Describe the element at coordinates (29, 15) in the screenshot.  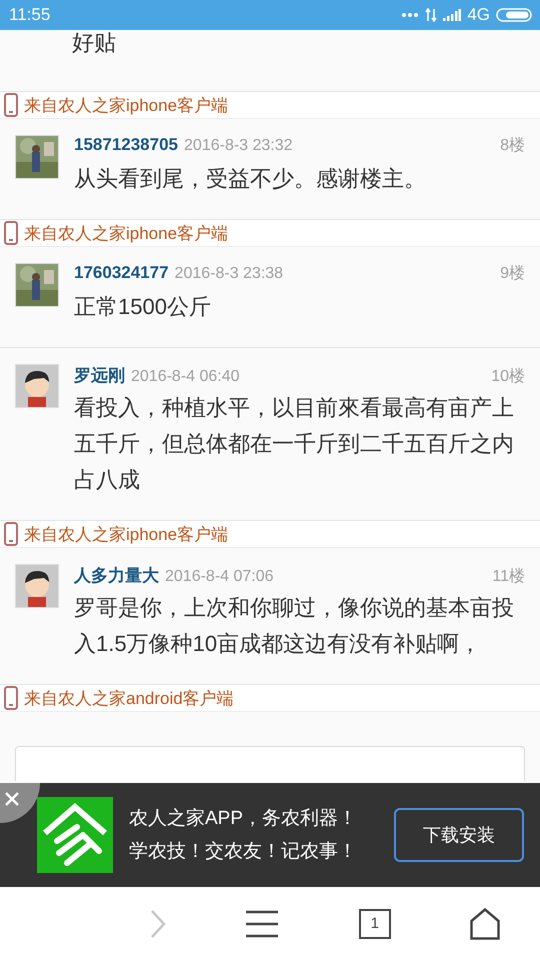
I see `clock: 11:55` at that location.